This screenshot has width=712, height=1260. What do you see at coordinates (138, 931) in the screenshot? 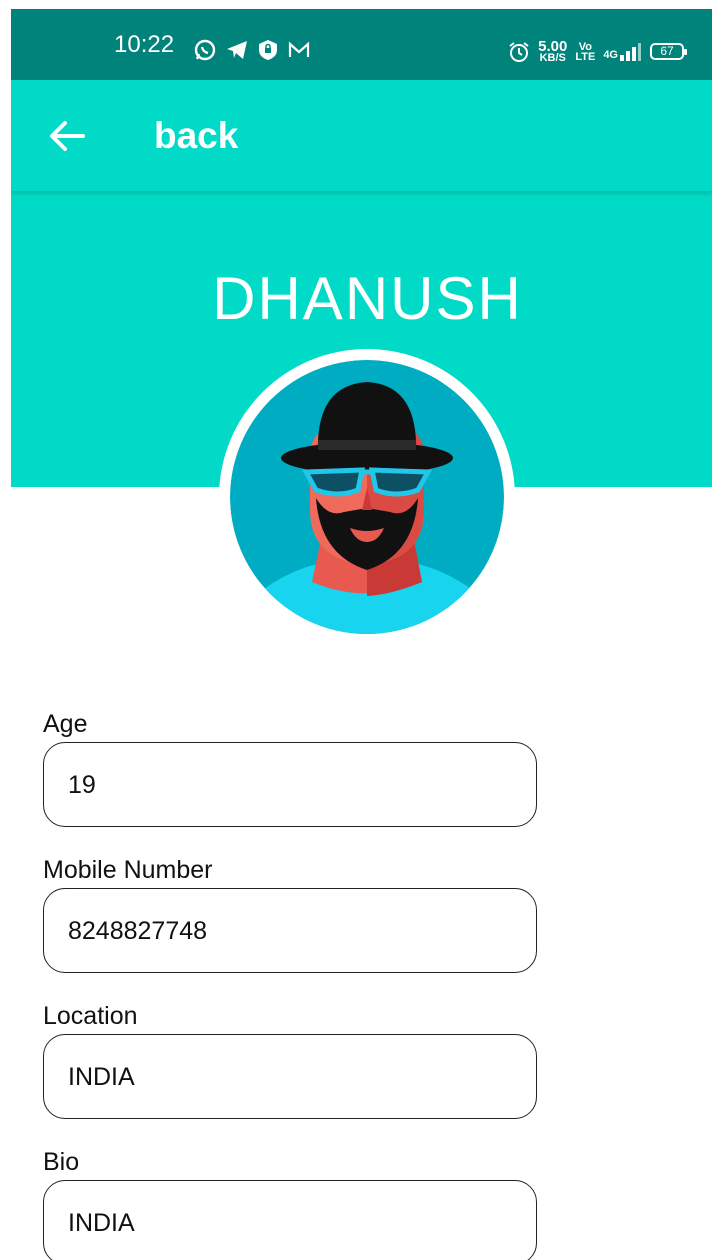
I see `mobile-value: 8248827748` at bounding box center [138, 931].